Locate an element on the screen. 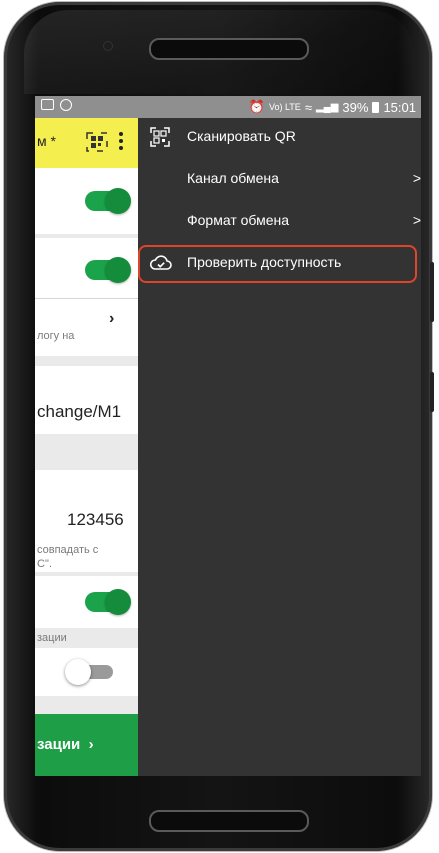 This screenshot has width=439, height=853. hint-text-2: совпадать с is located at coordinates (68, 550).